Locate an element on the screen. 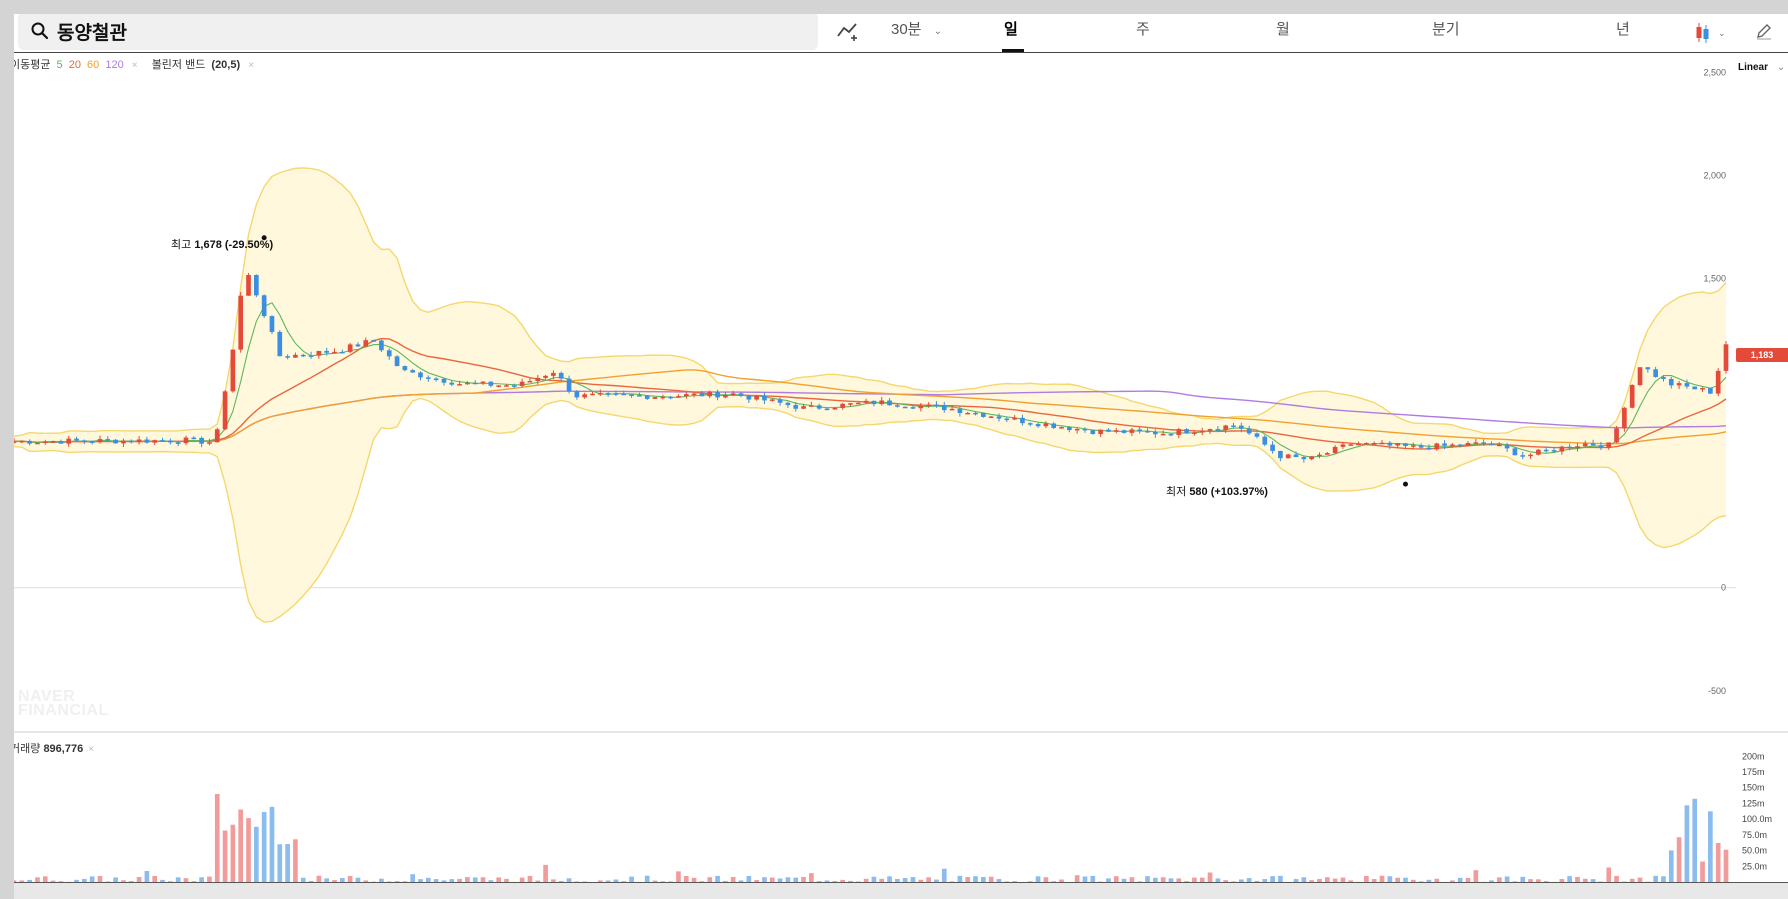 This screenshot has width=1788, height=899. low-value: 580 (+103.97%) is located at coordinates (1228, 492).